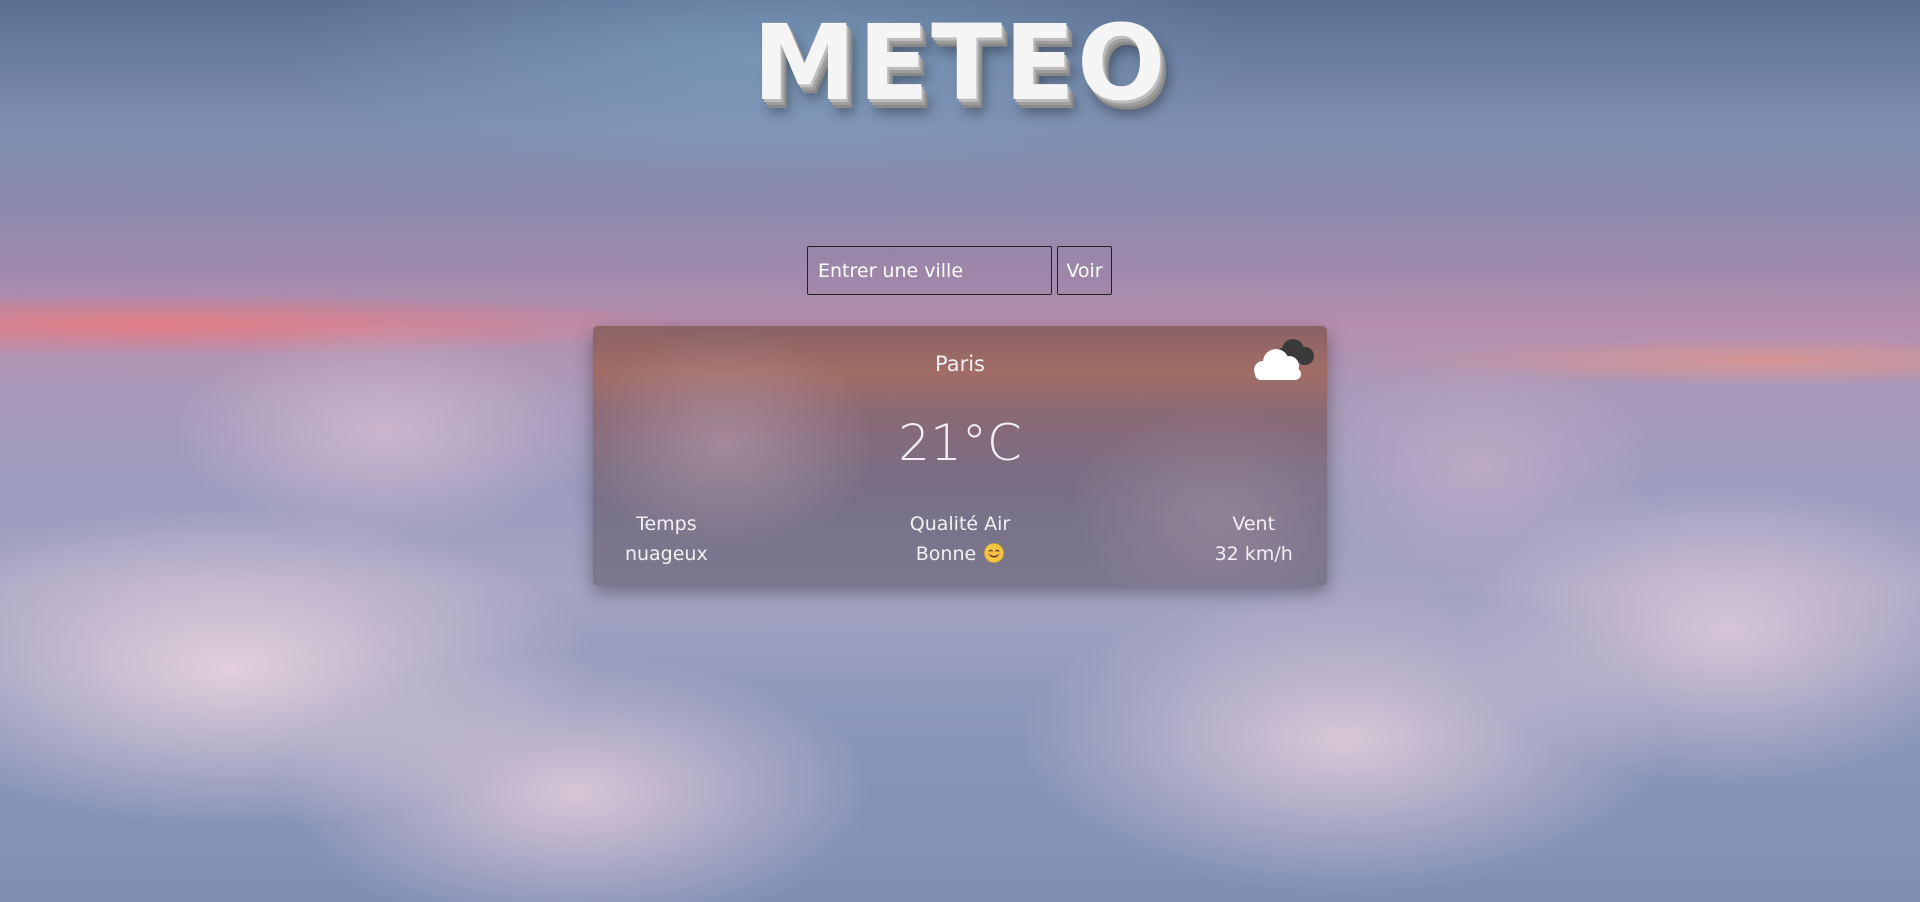 The width and height of the screenshot is (1920, 902). What do you see at coordinates (691, 539) in the screenshot?
I see `weather-detail-conditions: Temps nuageux` at bounding box center [691, 539].